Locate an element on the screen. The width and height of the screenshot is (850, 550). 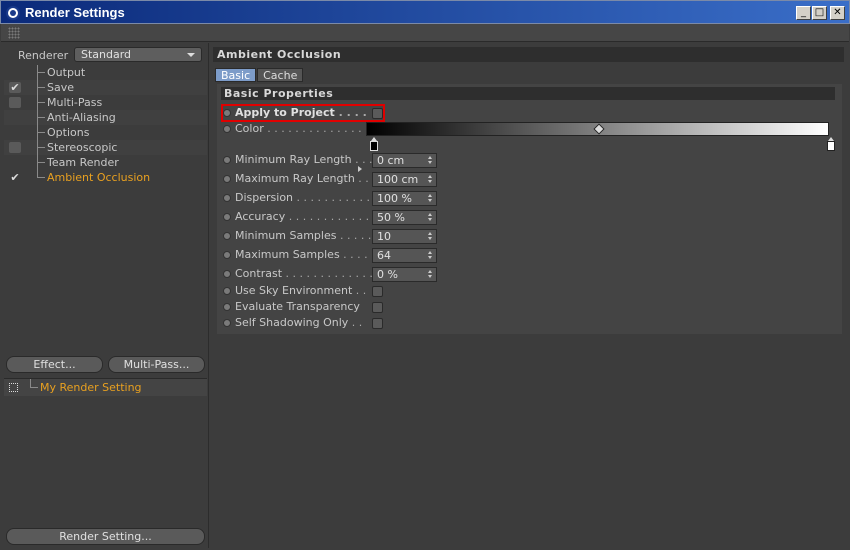
evaluate-transparency-checkbox is located at coordinates (377, 307).